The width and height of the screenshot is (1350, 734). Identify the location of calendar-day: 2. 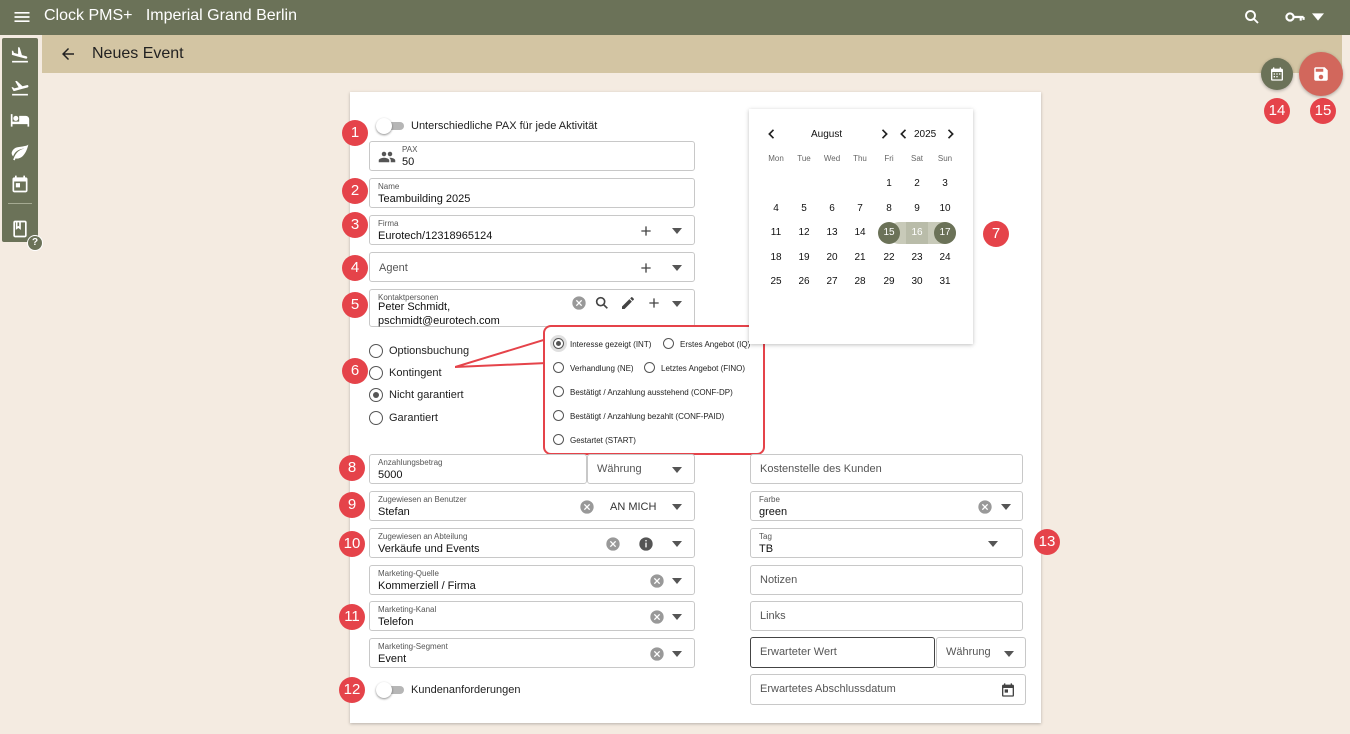
(917, 184).